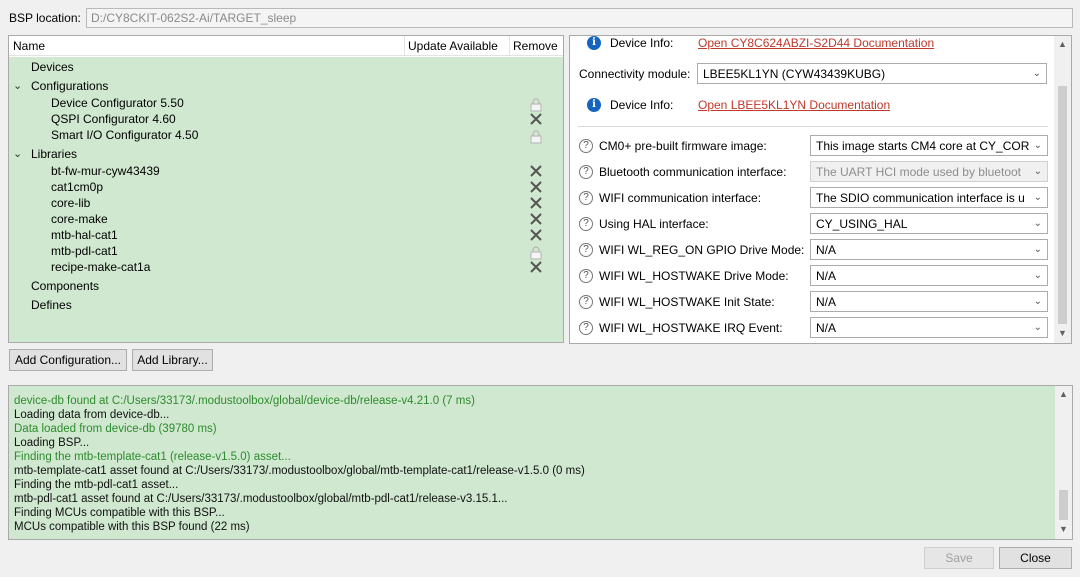 Image resolution: width=1080 pixels, height=577 pixels. I want to click on tree-item-recipe-make-cat1a: recipe-make-cat1a, so click(100, 267).